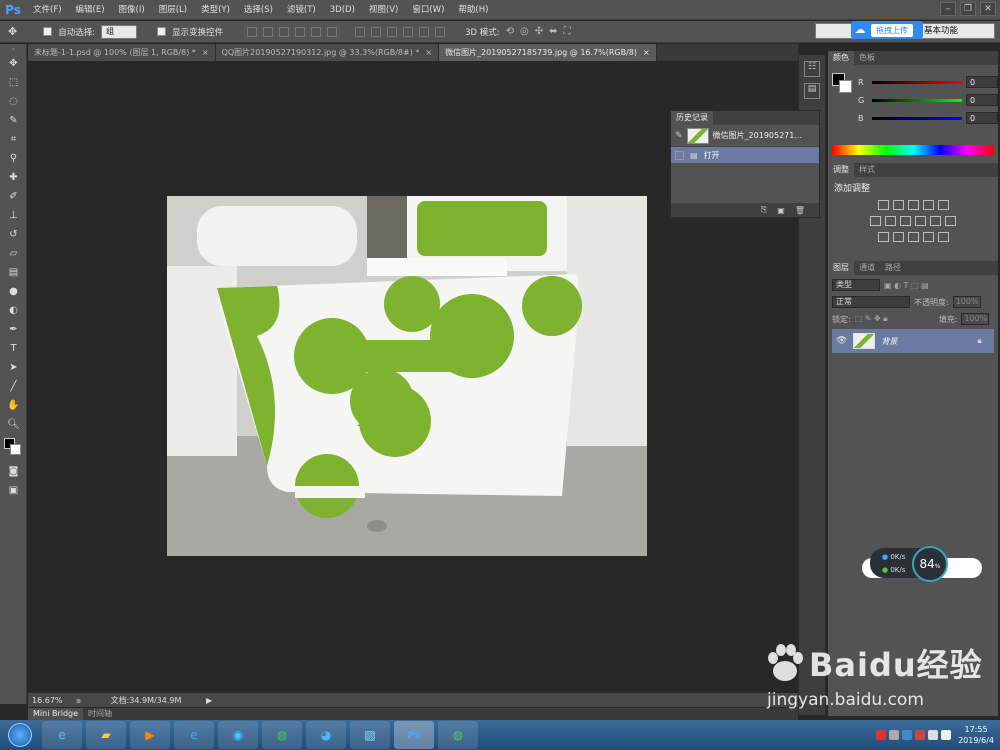 The height and width of the screenshot is (750, 1000). I want to click on posterize-icon, so click(898, 237).